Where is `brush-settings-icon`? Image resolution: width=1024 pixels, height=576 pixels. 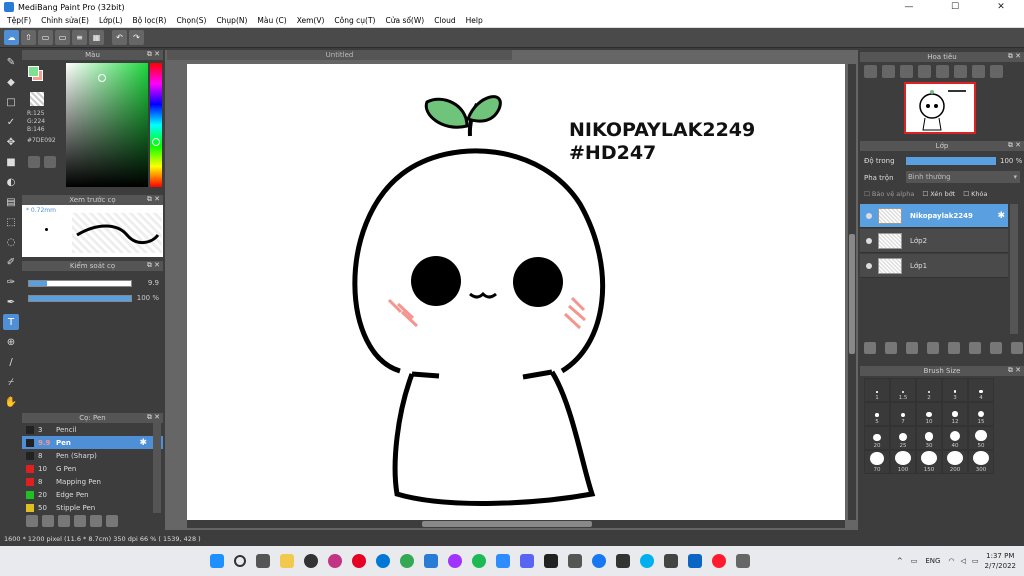 brush-settings-icon is located at coordinates (48, 521).